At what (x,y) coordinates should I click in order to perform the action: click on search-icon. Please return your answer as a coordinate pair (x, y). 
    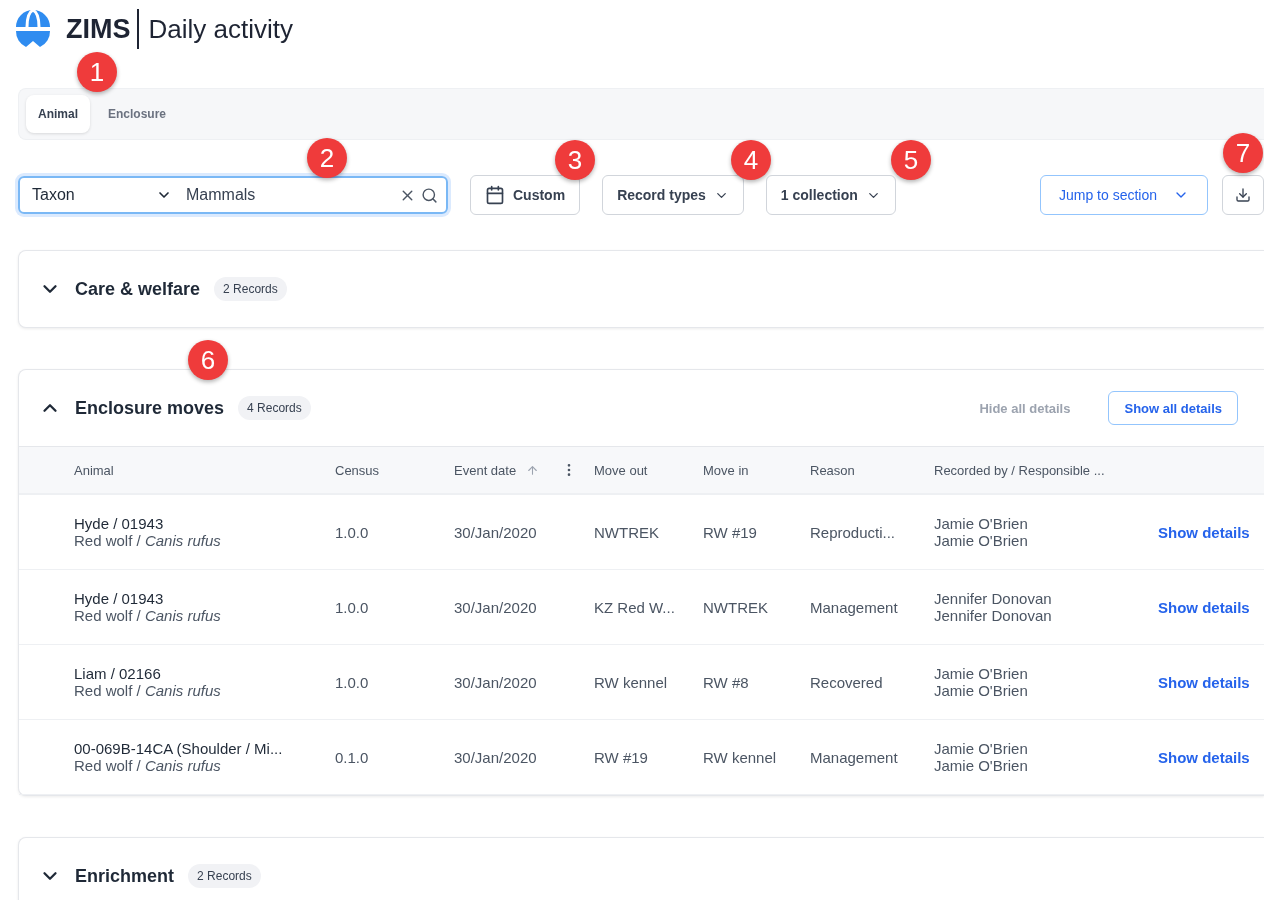
    Looking at the image, I should click on (429, 195).